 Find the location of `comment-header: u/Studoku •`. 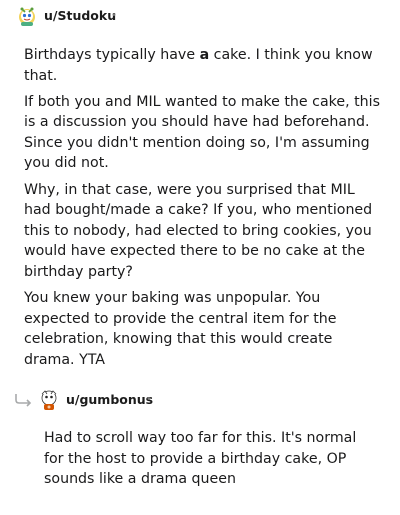

comment-header: u/Studoku • is located at coordinates (200, 16).